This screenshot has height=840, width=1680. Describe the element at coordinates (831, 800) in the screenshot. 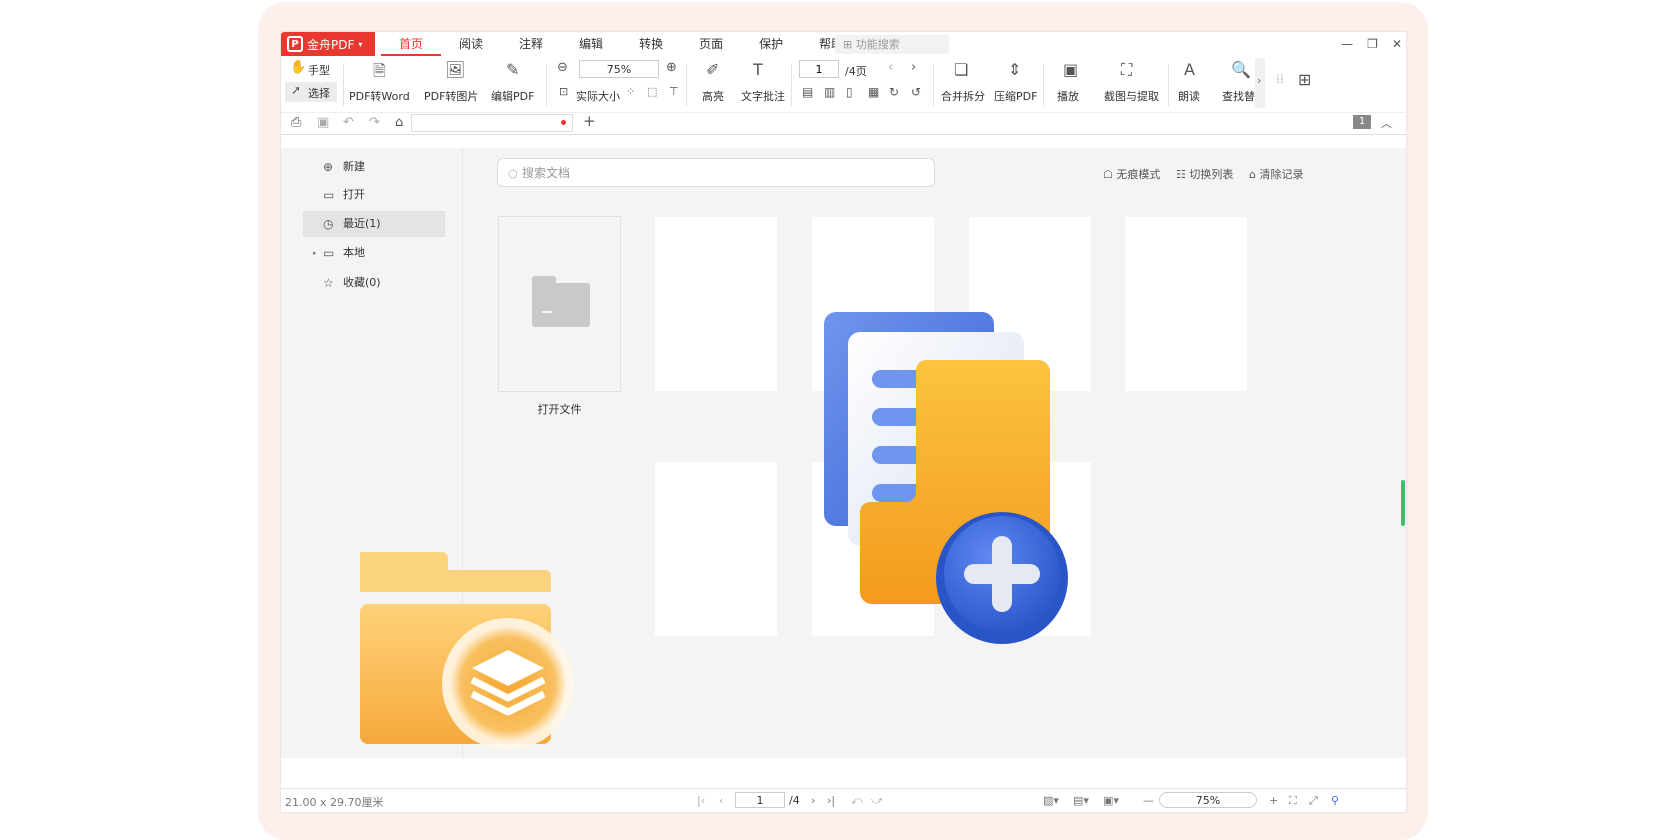

I see `last-page-icon: ›|` at that location.